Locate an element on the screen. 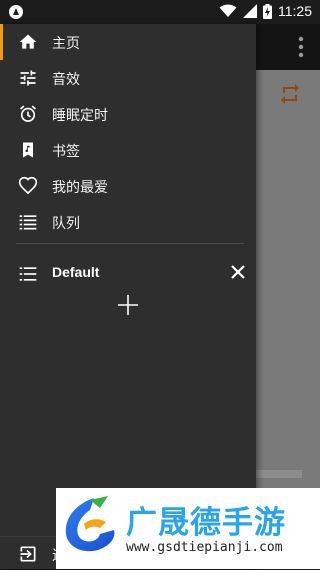 Image resolution: width=320 pixels, height=570 pixels. drawer-item-home: 主页 is located at coordinates (128, 42).